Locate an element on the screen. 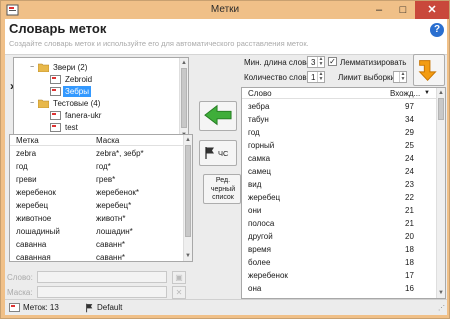  tag-book-icon is located at coordinates (14, 307).